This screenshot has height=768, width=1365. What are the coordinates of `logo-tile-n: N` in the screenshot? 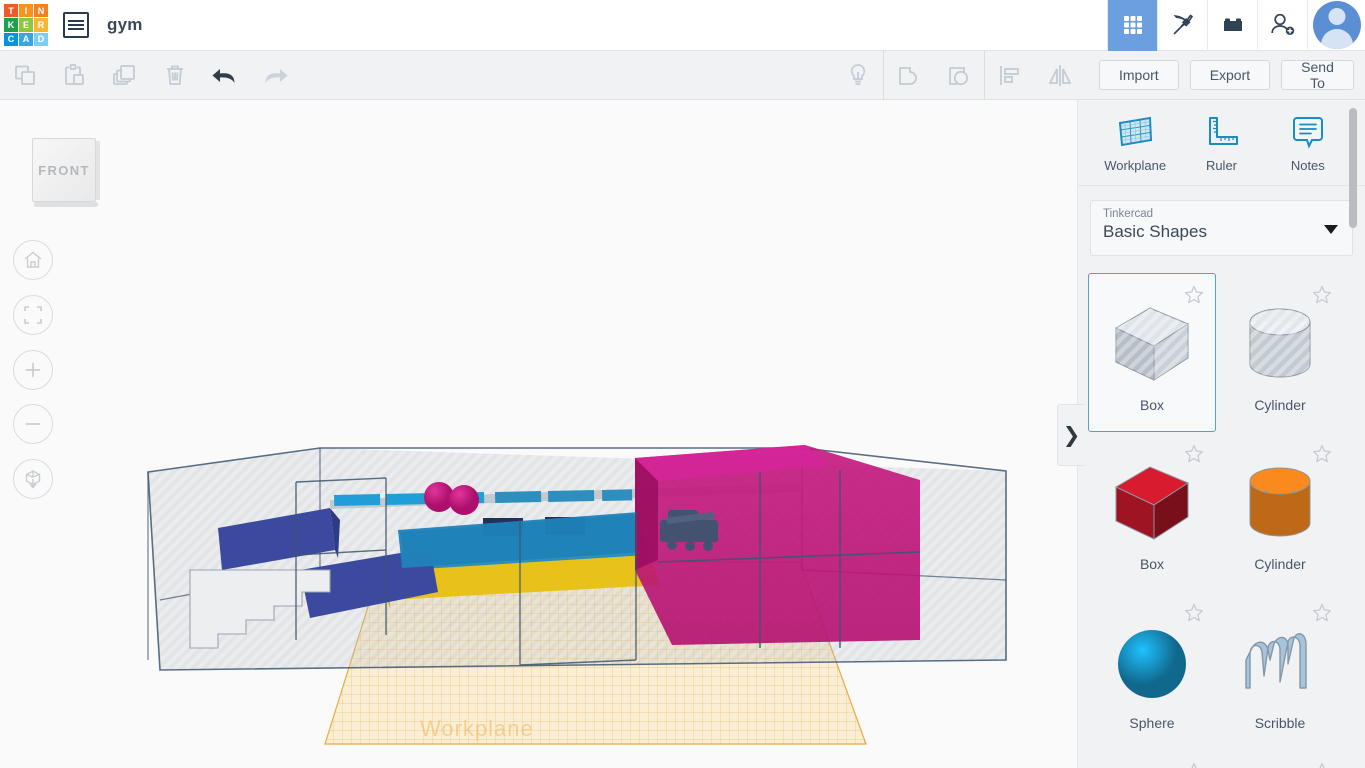 It's located at (41, 11).